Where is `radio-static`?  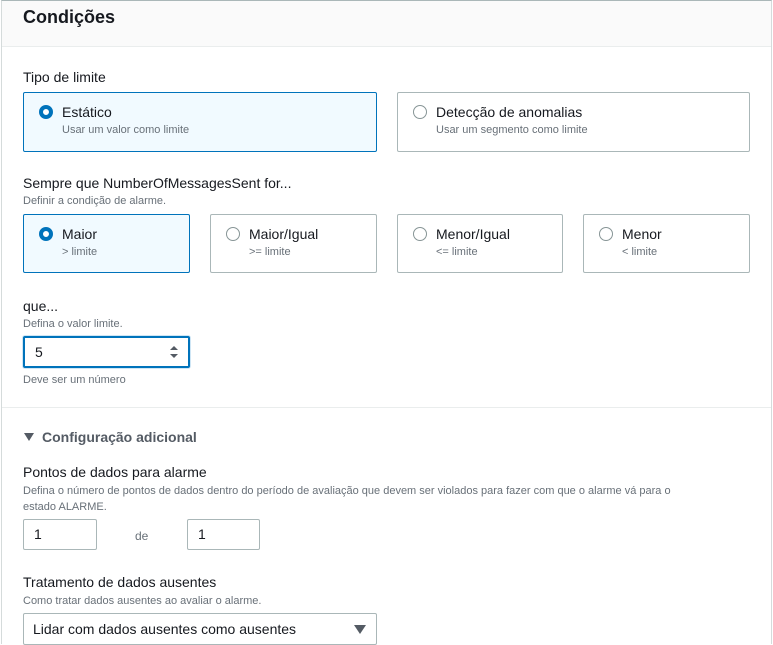
radio-static is located at coordinates (46, 112).